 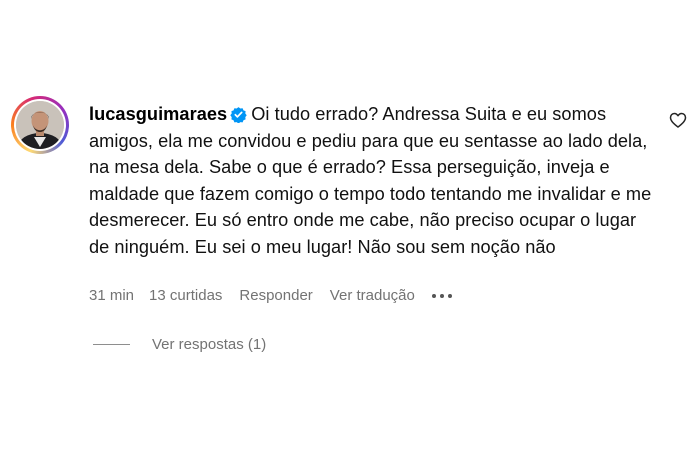 What do you see at coordinates (441, 296) in the screenshot?
I see `more-options-icon` at bounding box center [441, 296].